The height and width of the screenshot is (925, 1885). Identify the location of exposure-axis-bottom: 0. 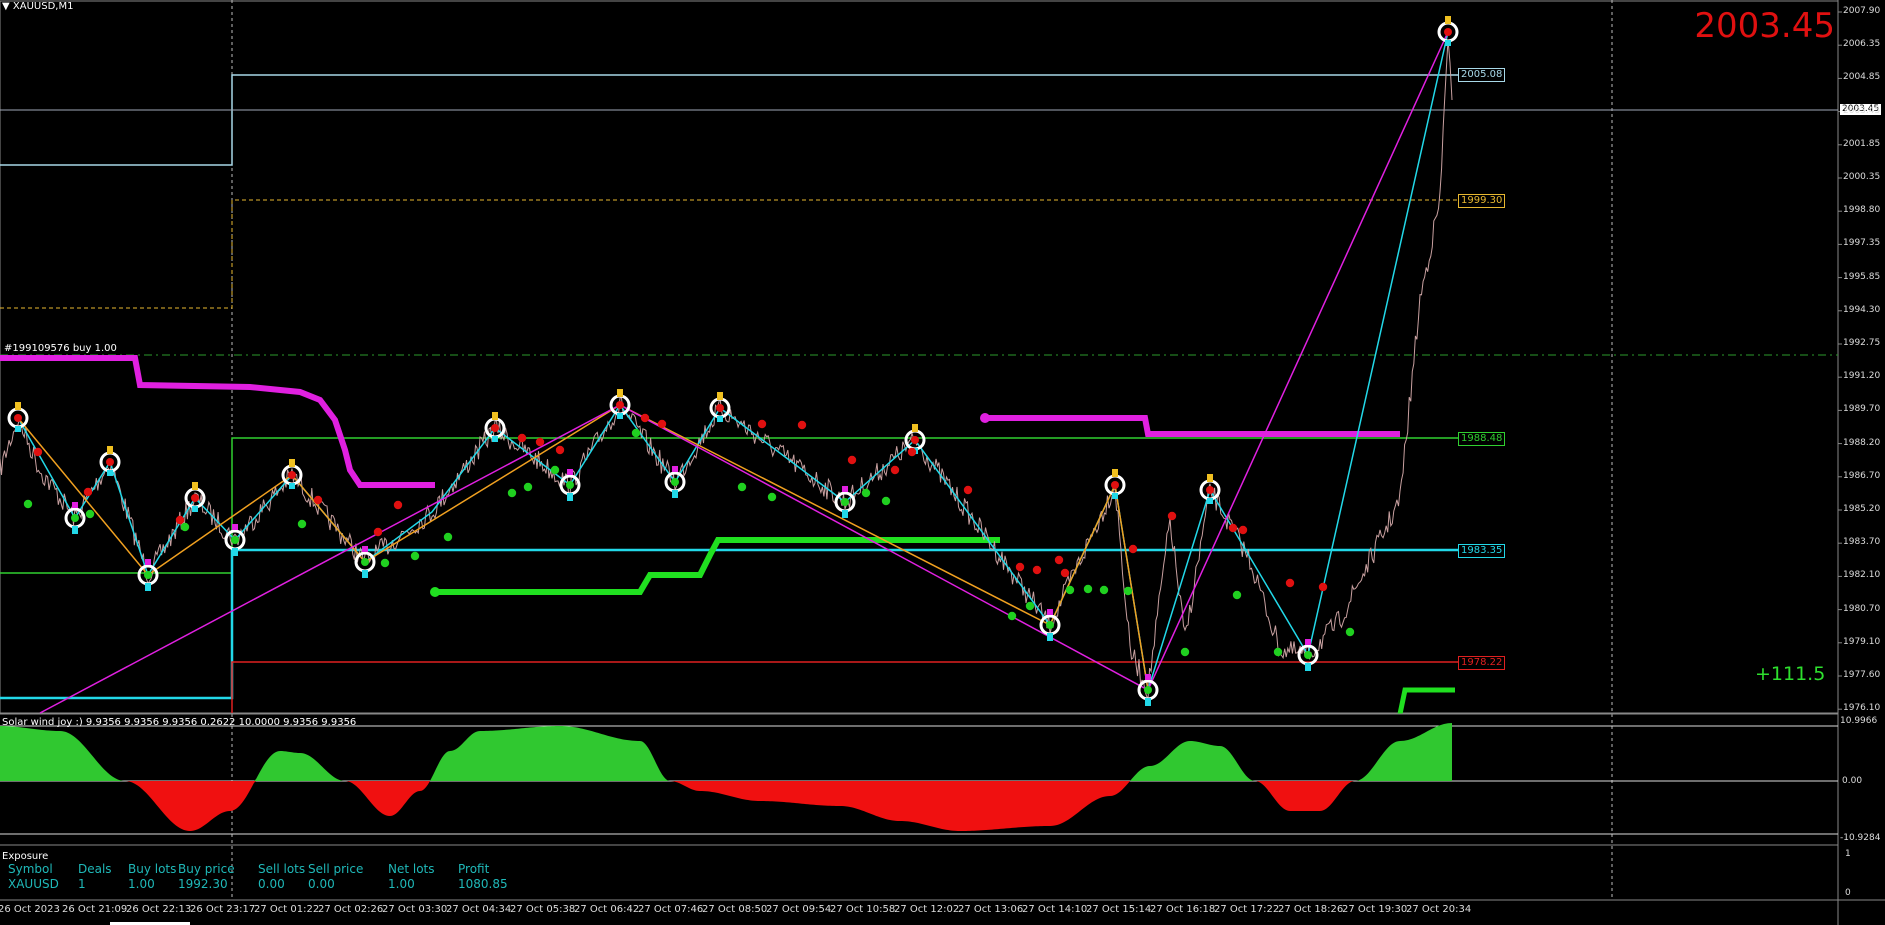
(1848, 893).